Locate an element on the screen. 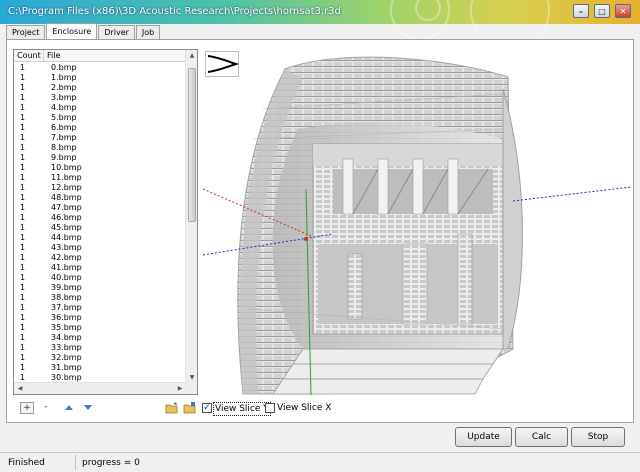 This screenshot has height=472, width=640. list-item: 1 36.bmp is located at coordinates (100, 318).